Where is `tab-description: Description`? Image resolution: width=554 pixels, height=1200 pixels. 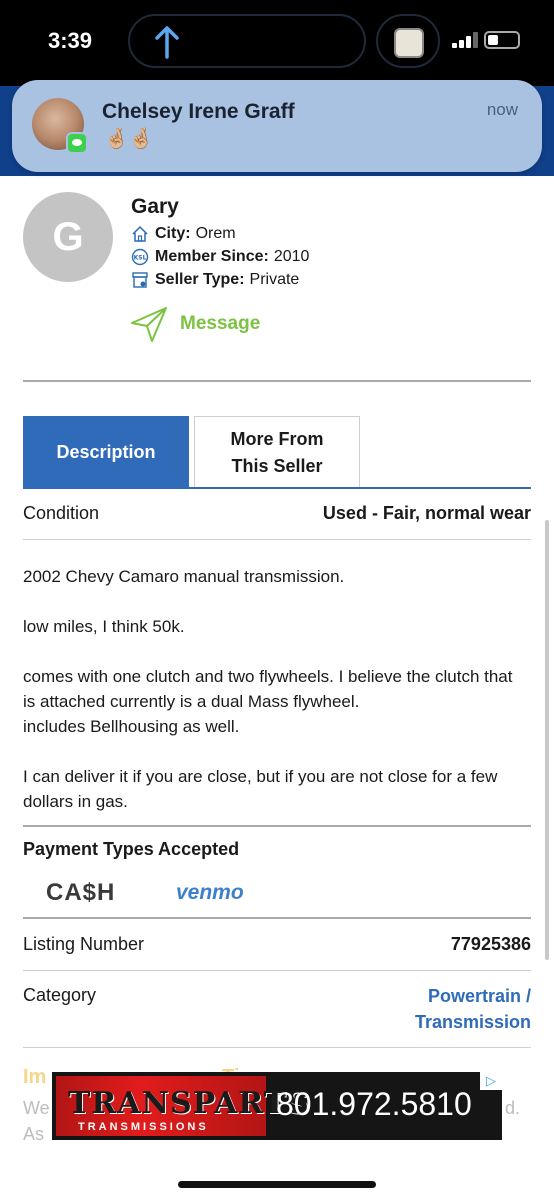
tab-description: Description is located at coordinates (106, 452).